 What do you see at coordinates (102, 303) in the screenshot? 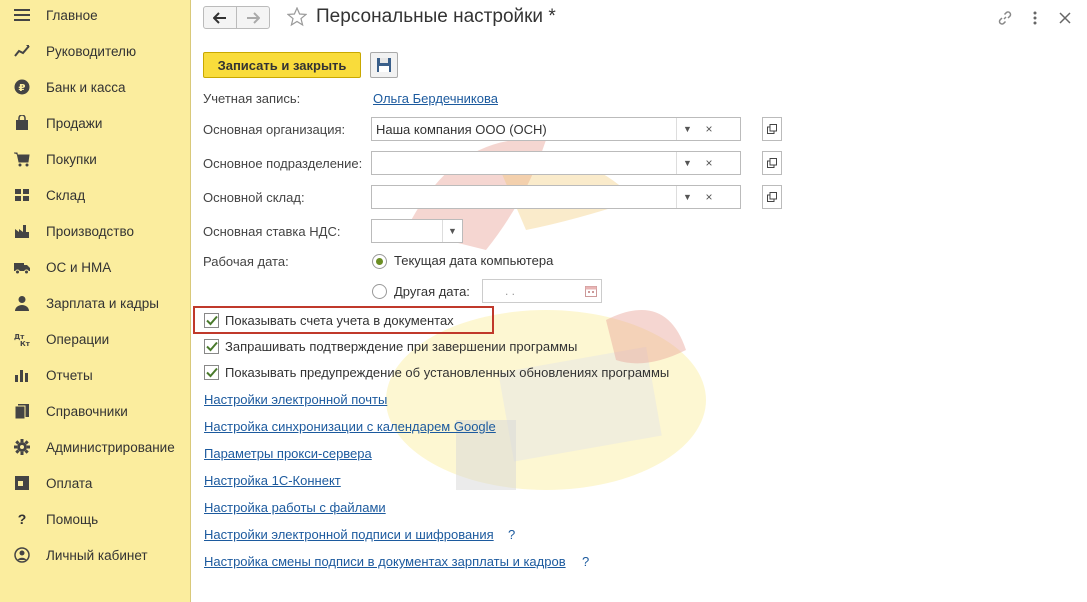
I see `sidebar-item-label: Зарплата и кадры` at bounding box center [102, 303].